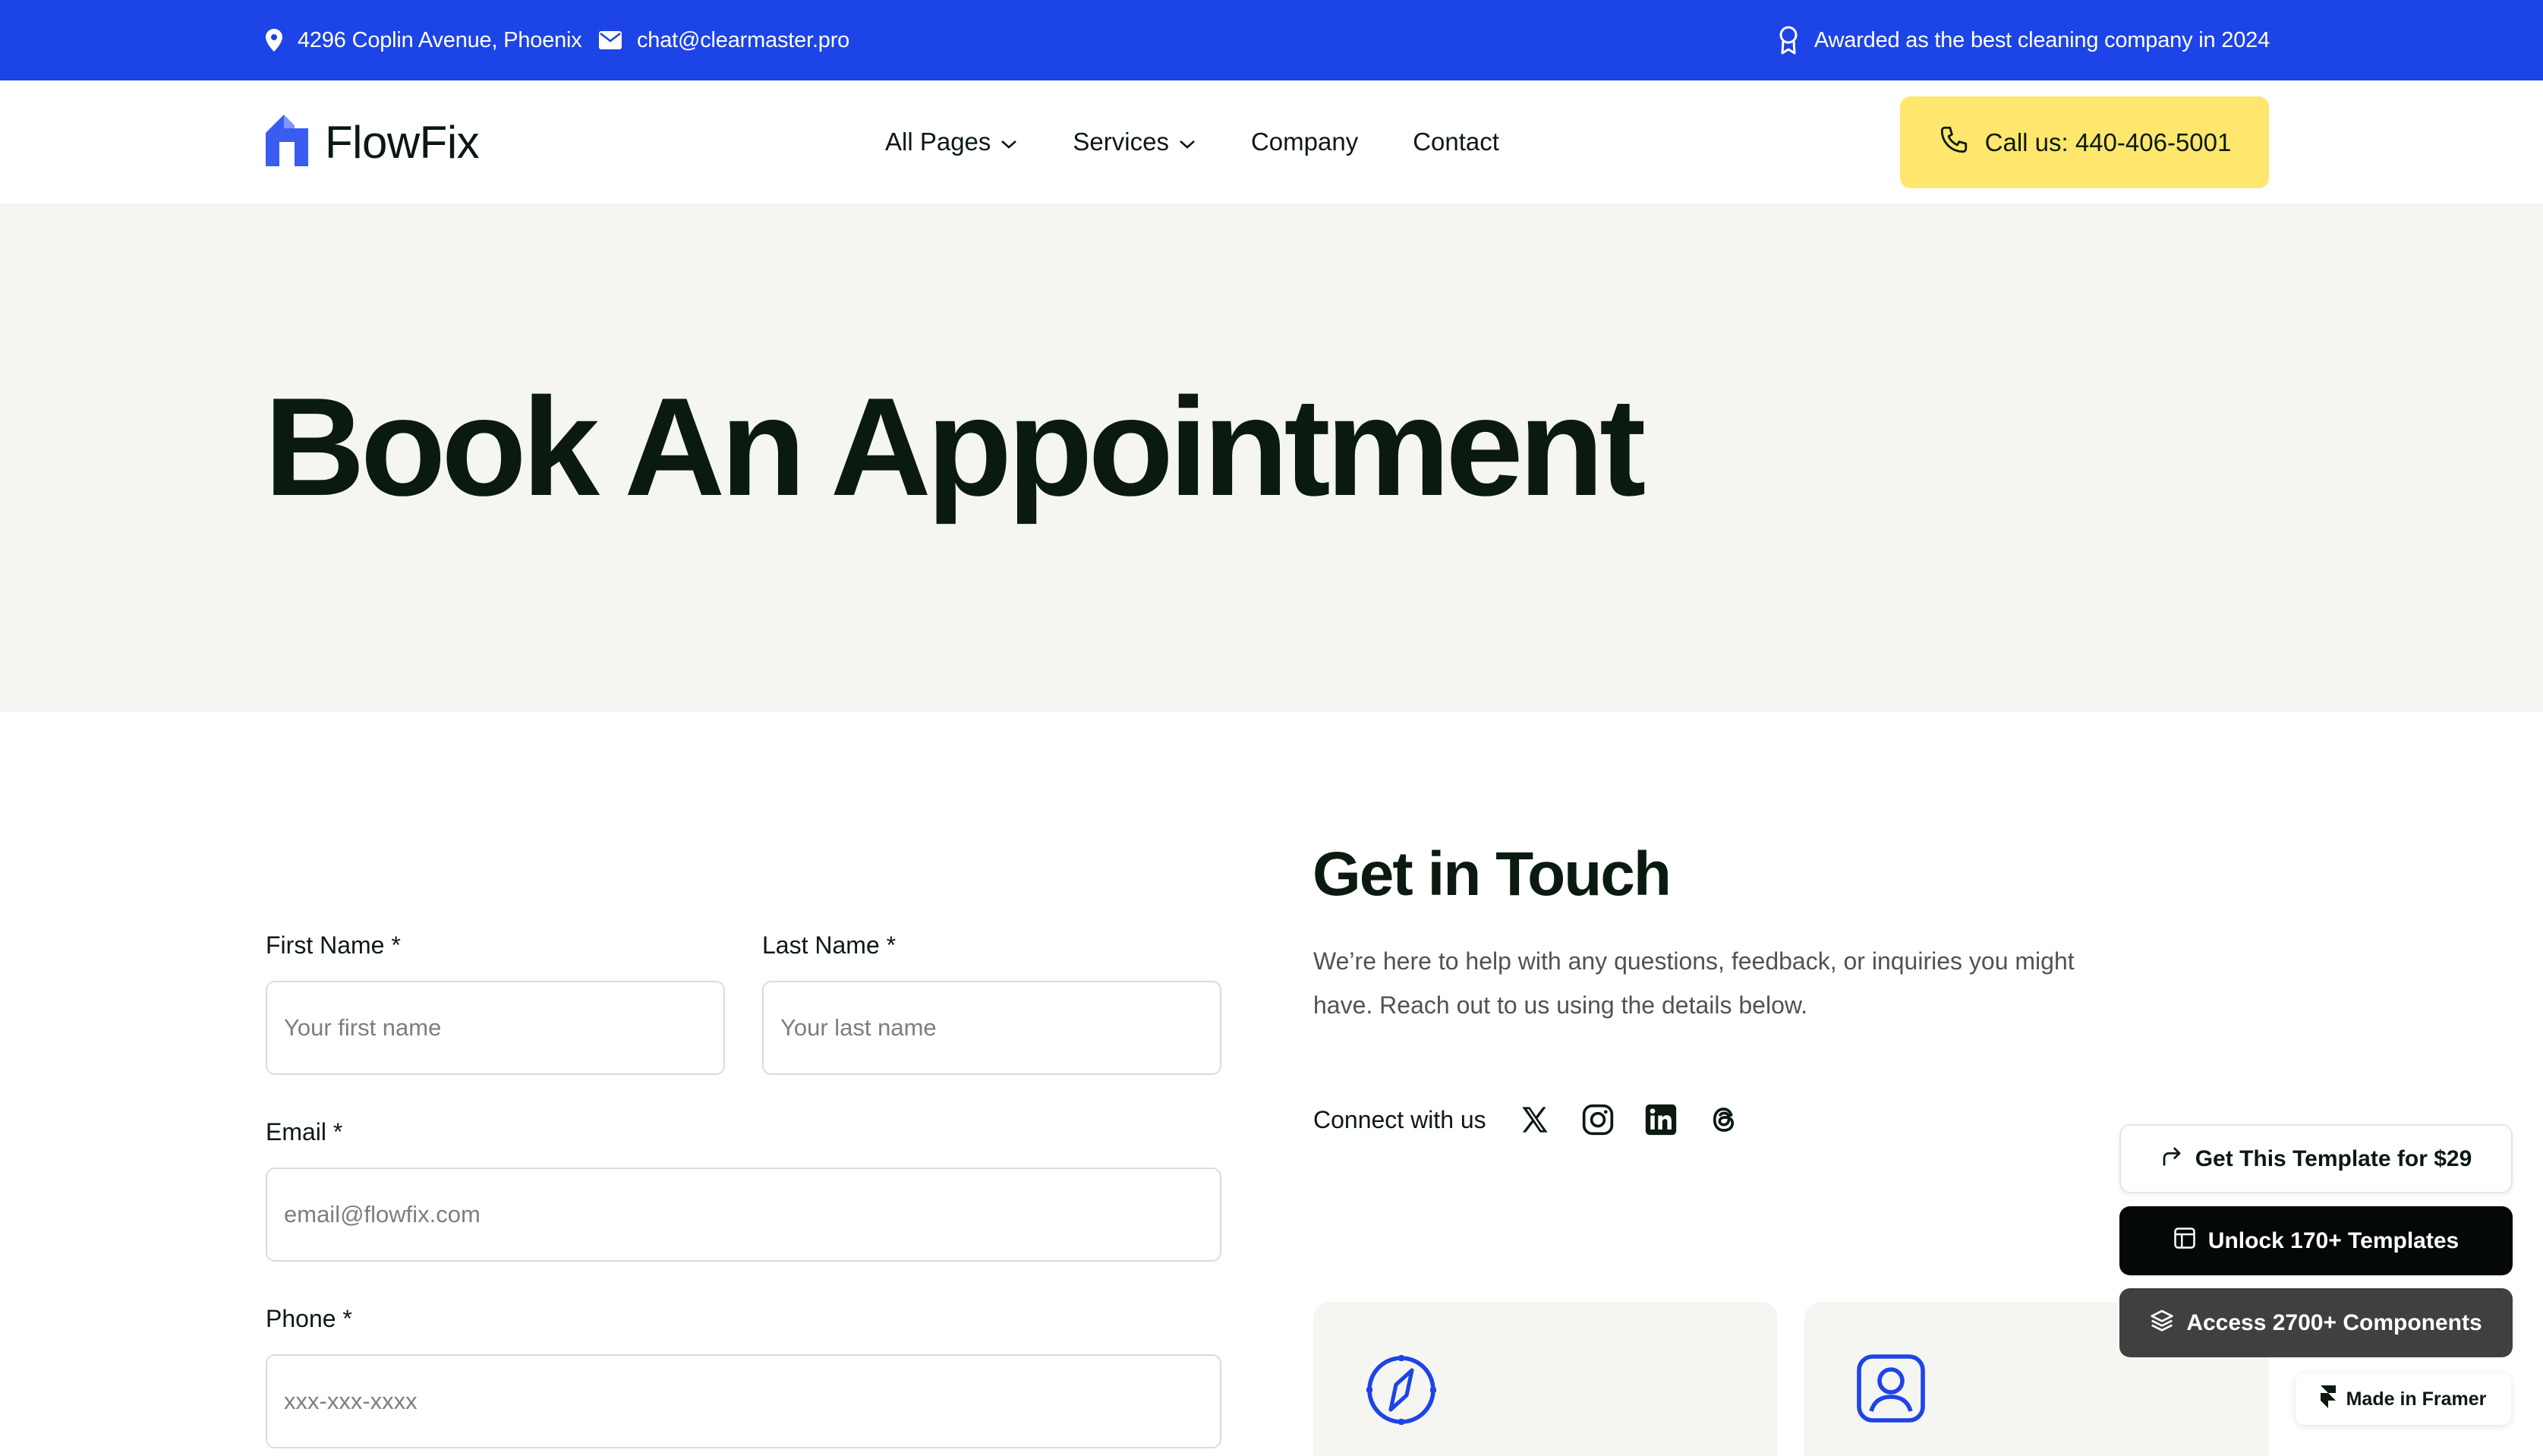 This screenshot has width=2543, height=1456. What do you see at coordinates (1546, 1379) in the screenshot?
I see `info-card` at bounding box center [1546, 1379].